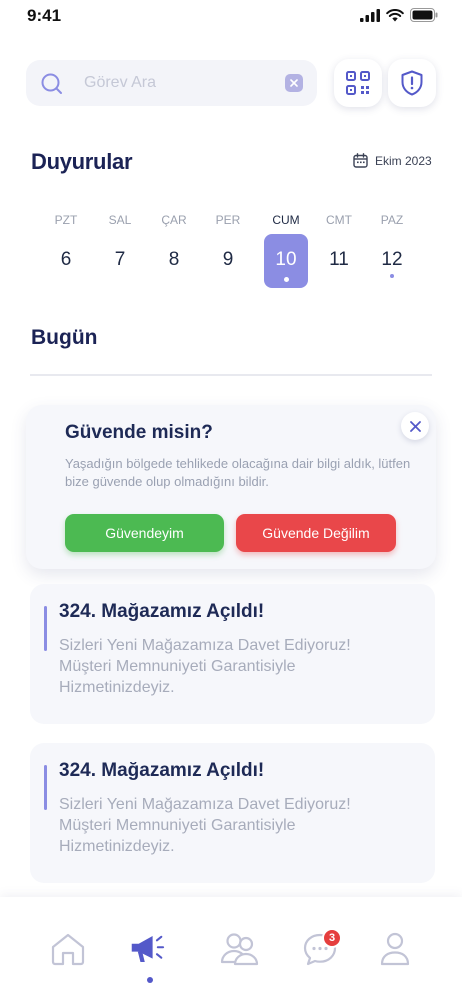 The height and width of the screenshot is (1000, 462). I want to click on day-wednesday: ÇAR 8, so click(174, 248).